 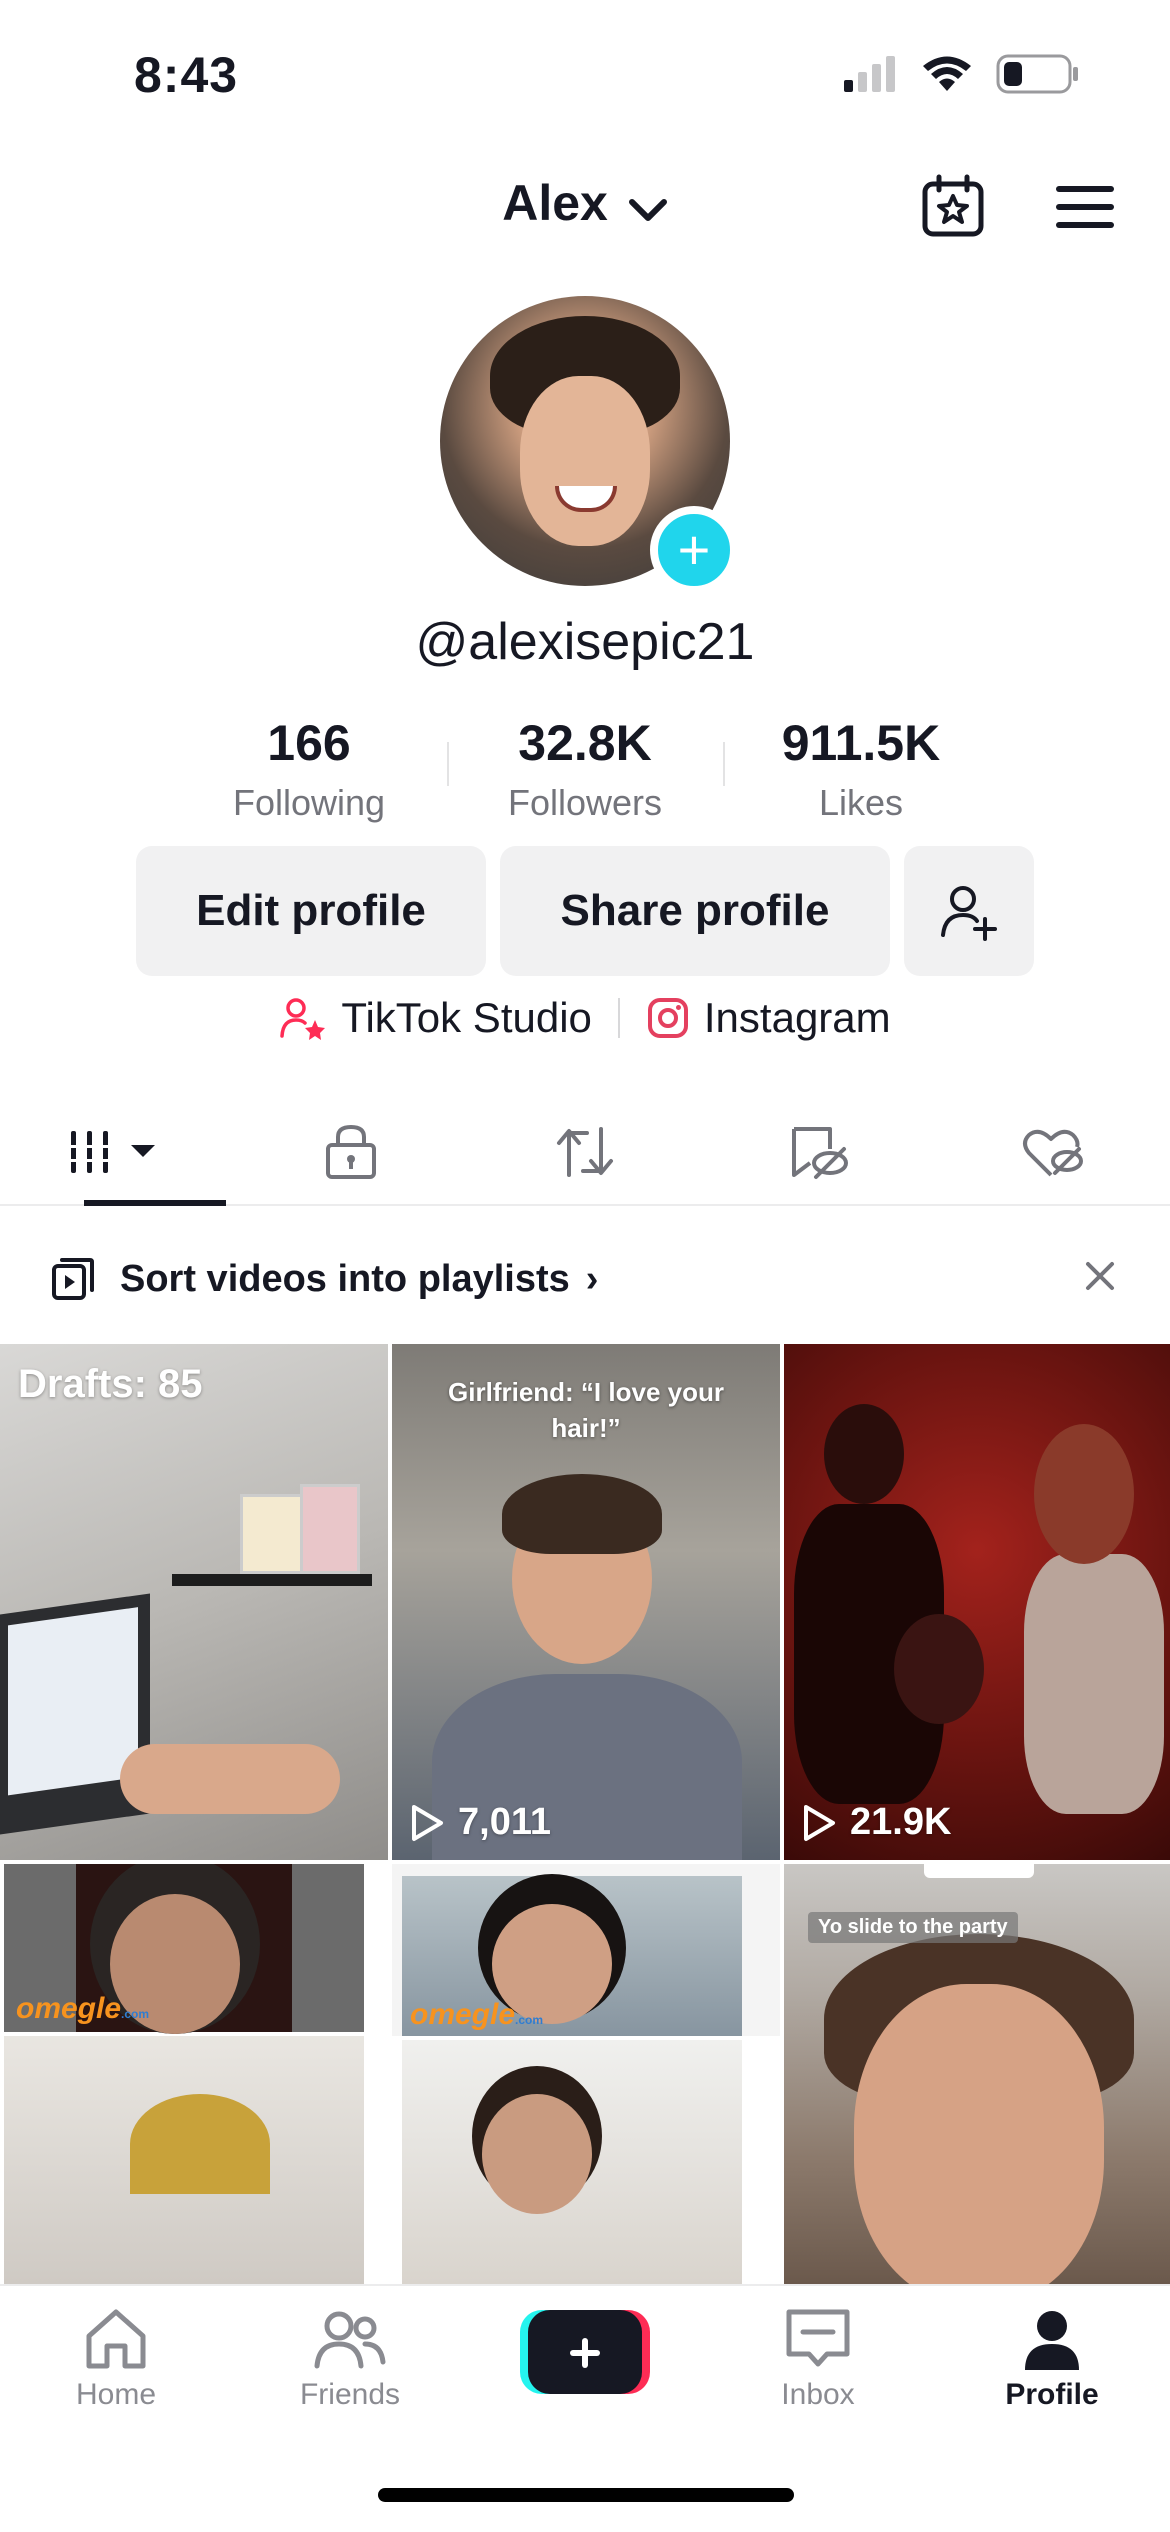 I want to click on hamburger-menu-icon, so click(x=1085, y=207).